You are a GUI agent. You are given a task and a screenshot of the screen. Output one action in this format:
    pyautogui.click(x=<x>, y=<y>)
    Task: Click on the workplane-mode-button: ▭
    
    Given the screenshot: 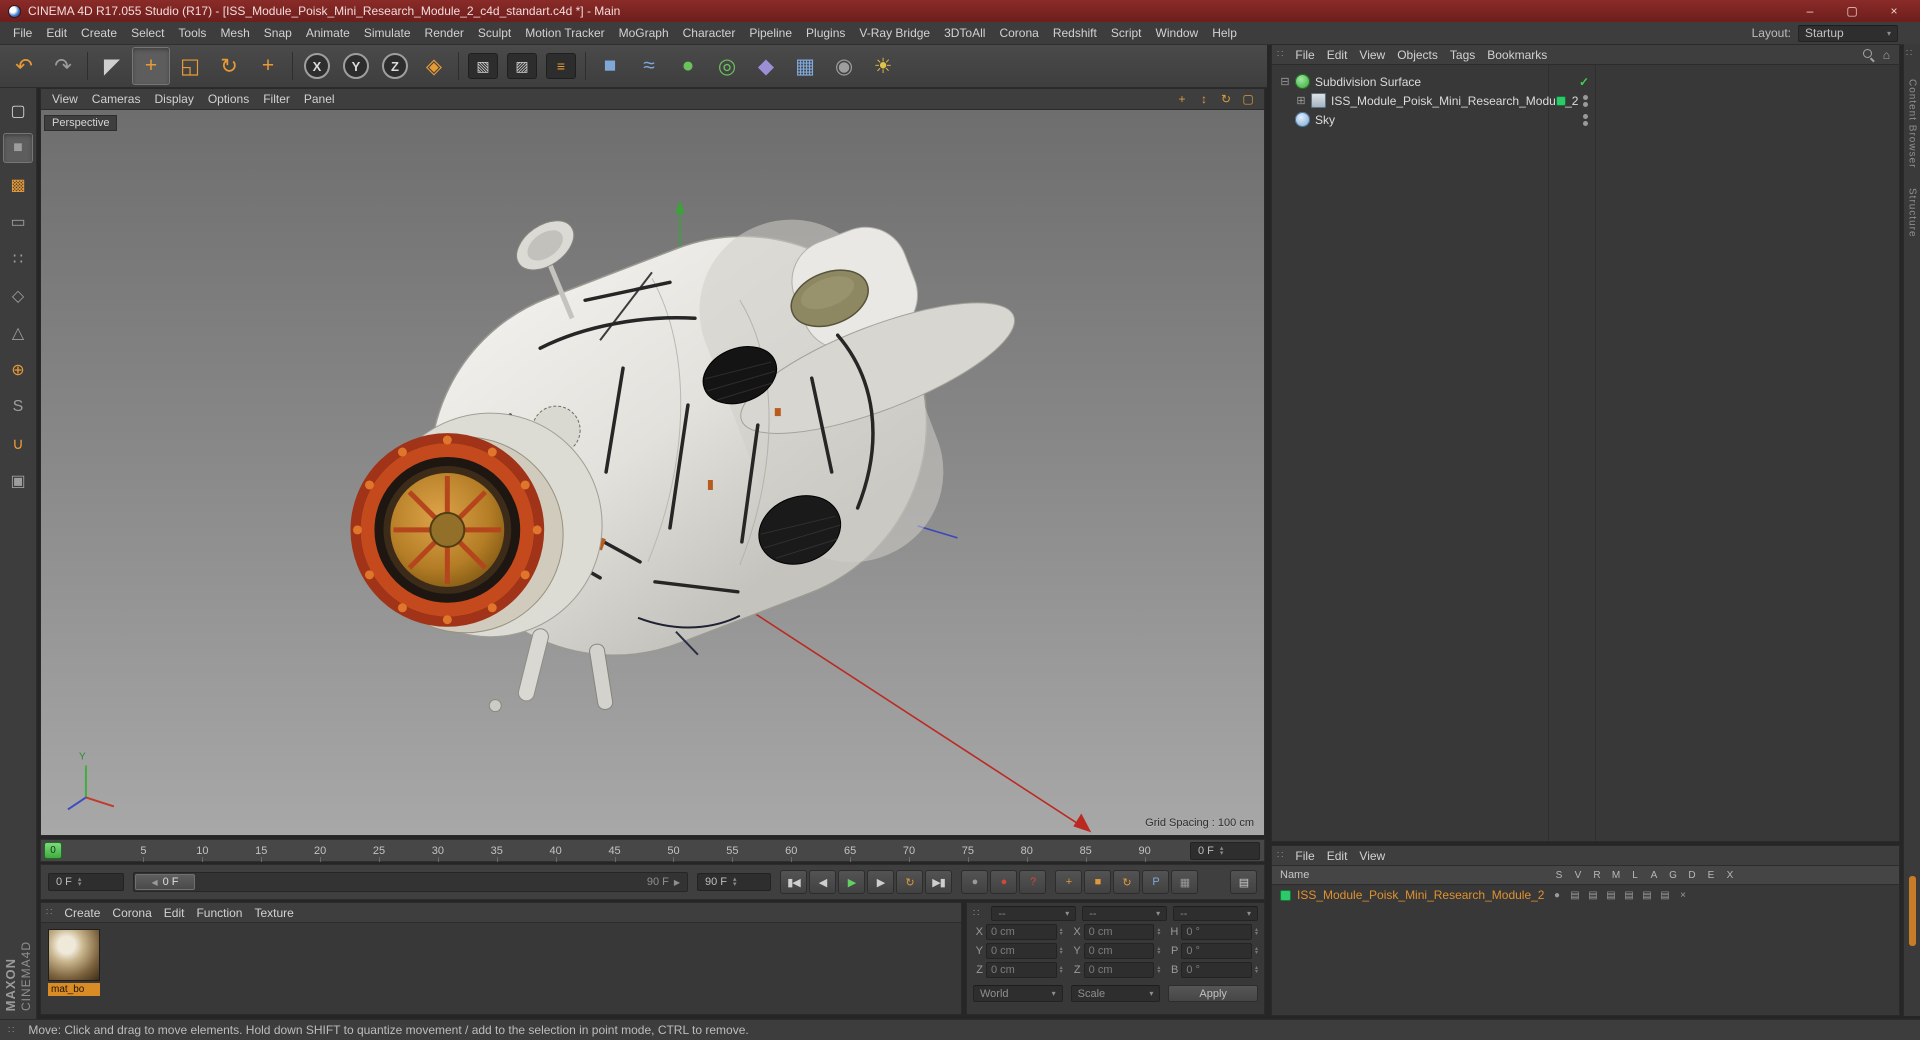 What is the action you would take?
    pyautogui.click(x=18, y=222)
    